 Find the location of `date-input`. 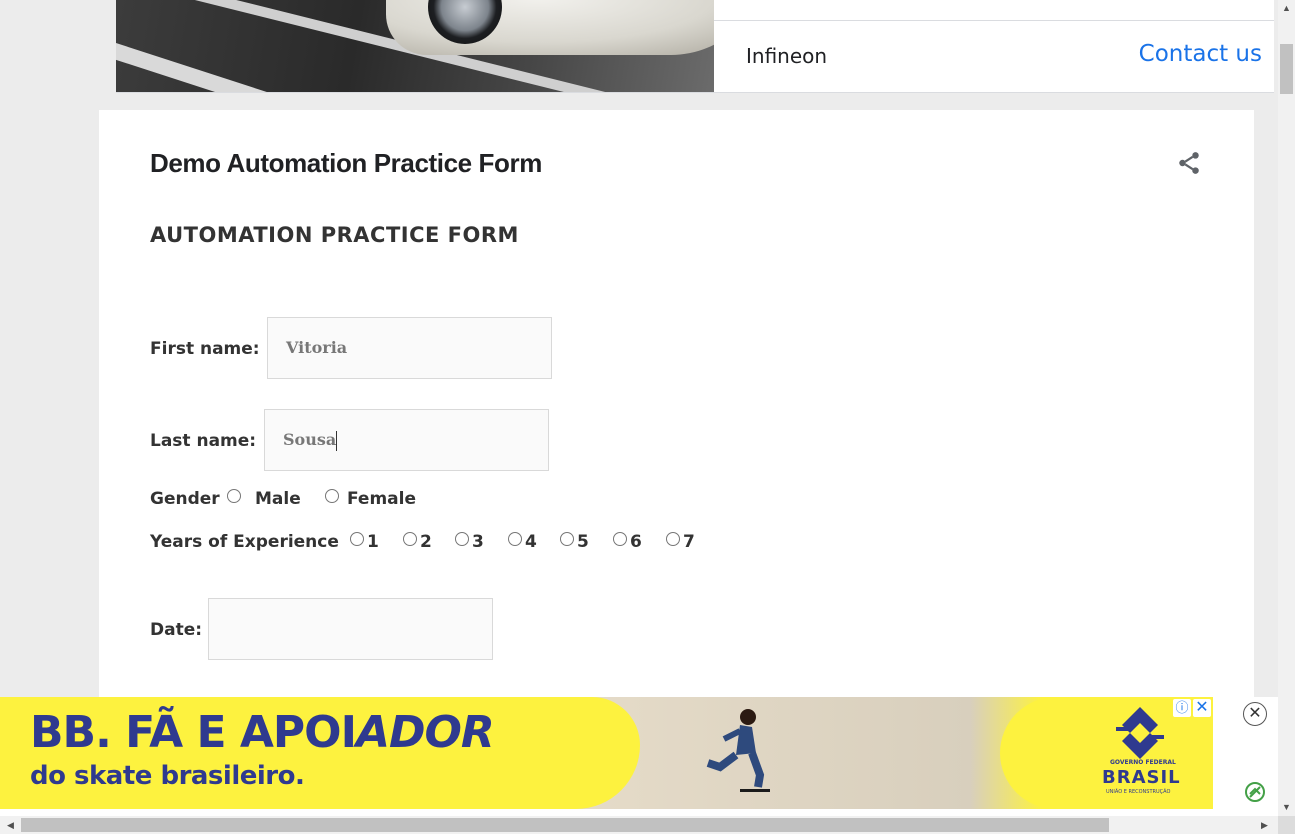

date-input is located at coordinates (350, 629).